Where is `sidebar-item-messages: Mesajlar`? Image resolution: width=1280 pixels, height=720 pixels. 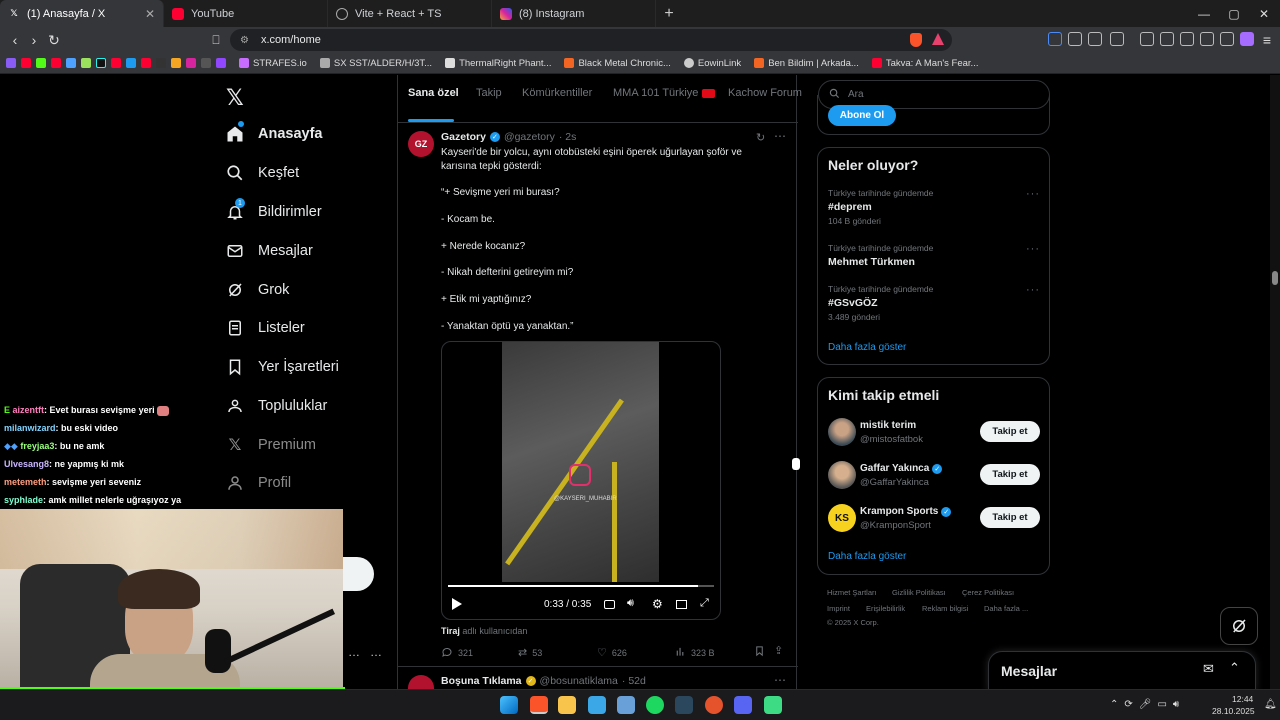 sidebar-item-messages: Mesajlar is located at coordinates (269, 251).